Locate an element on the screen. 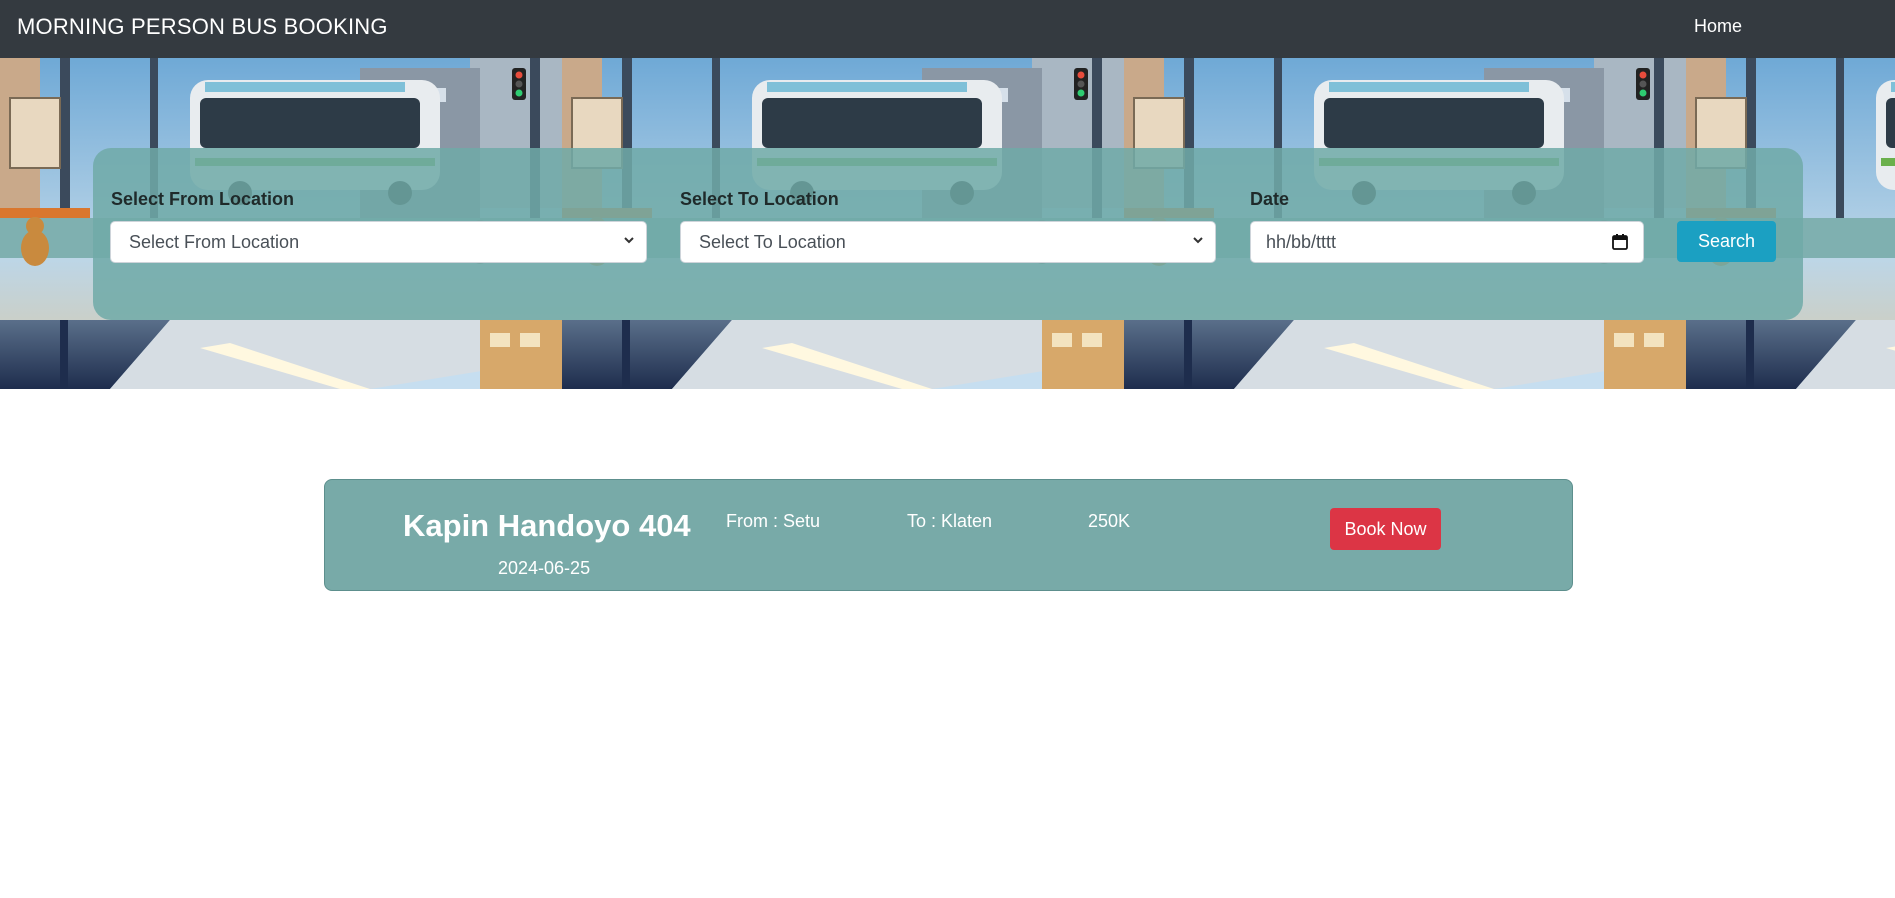 Image resolution: width=1895 pixels, height=898 pixels. to-location-select: Select To Location is located at coordinates (948, 242).